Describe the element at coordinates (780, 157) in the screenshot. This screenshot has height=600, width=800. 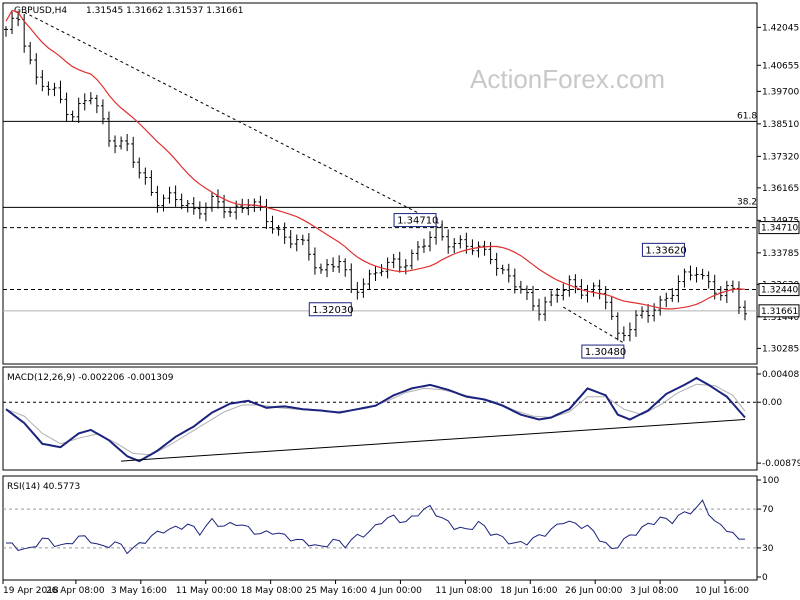
I see `price-ytick-label: 1.37320` at that location.